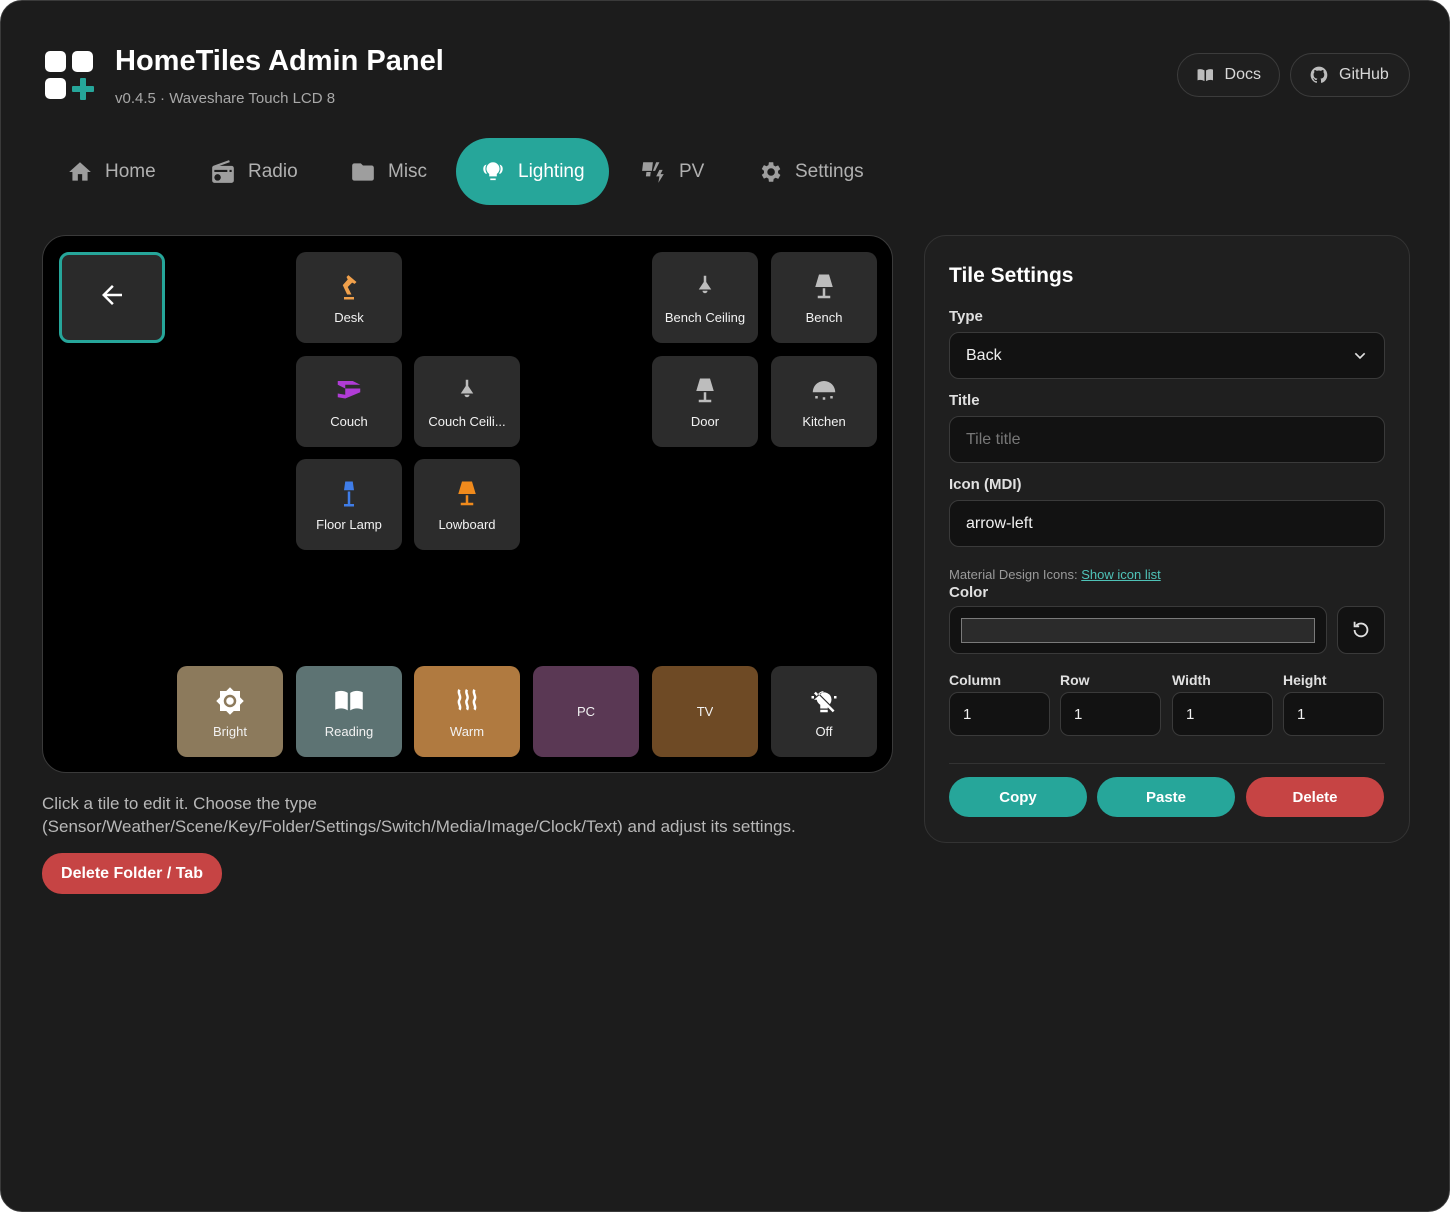 The image size is (1450, 1212). Describe the element at coordinates (771, 171) in the screenshot. I see `gear-icon` at that location.